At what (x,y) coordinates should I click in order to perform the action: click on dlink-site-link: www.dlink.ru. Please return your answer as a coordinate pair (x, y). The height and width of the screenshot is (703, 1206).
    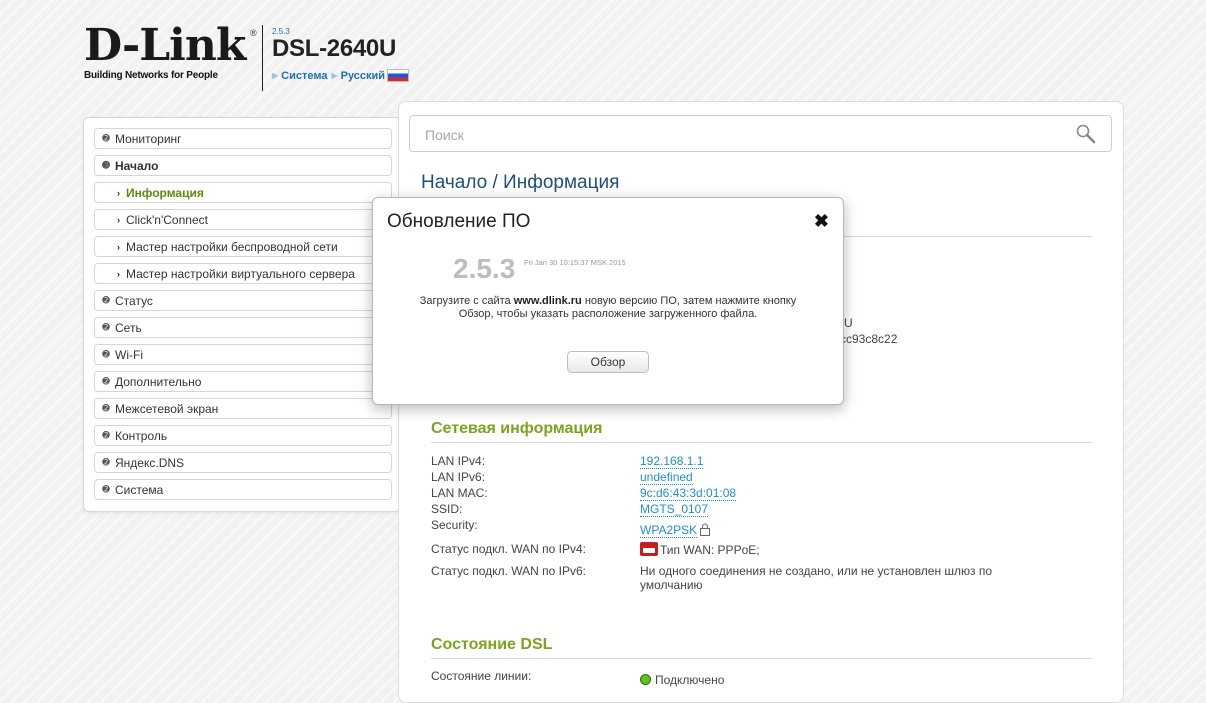
    Looking at the image, I should click on (548, 301).